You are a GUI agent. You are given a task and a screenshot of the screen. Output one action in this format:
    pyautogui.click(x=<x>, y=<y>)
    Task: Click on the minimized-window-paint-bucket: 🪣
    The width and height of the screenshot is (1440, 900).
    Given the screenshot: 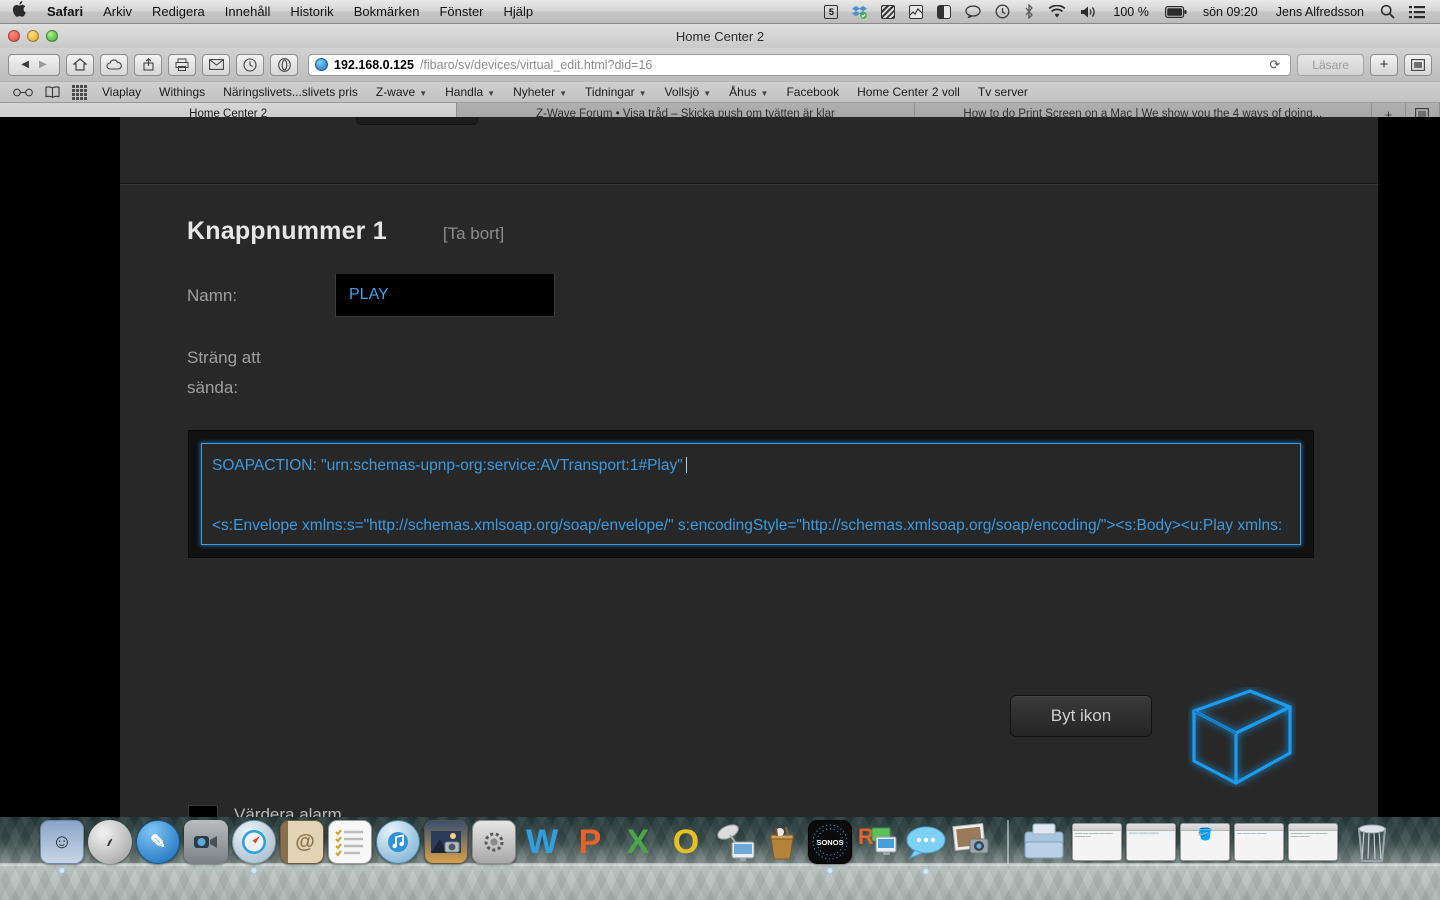 What is the action you would take?
    pyautogui.click(x=1205, y=842)
    